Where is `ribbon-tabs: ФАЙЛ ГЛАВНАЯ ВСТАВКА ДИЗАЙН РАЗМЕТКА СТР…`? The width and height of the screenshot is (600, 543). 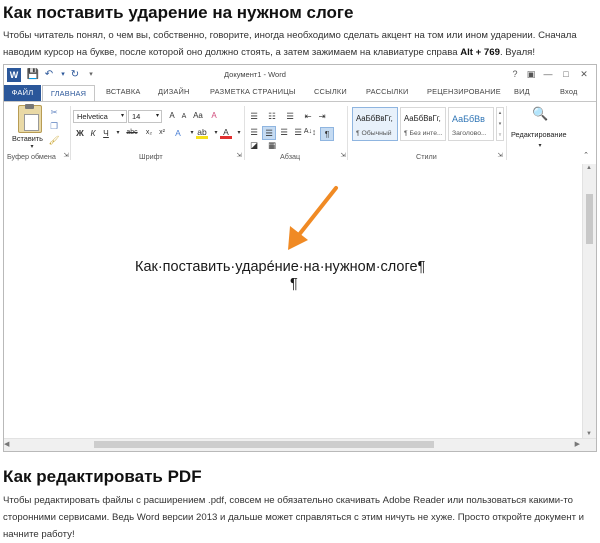
ribbon-tabs: ФАЙЛ ГЛАВНАЯ ВСТАВКА ДИЗАЙН РАЗМЕТКА СТР… is located at coordinates (300, 93).